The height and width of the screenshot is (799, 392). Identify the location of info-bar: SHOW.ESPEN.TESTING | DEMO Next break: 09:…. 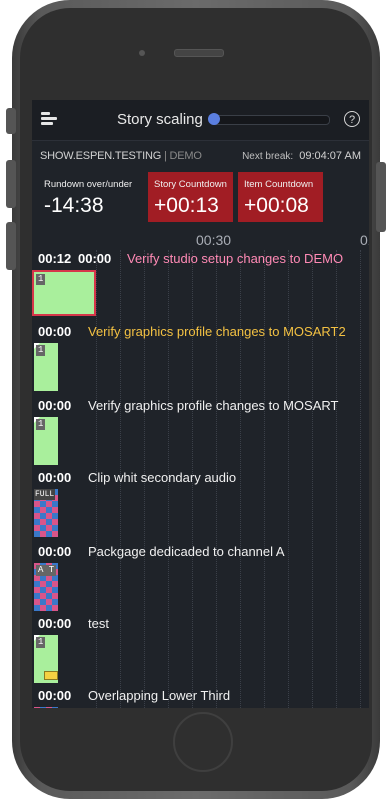
(200, 156).